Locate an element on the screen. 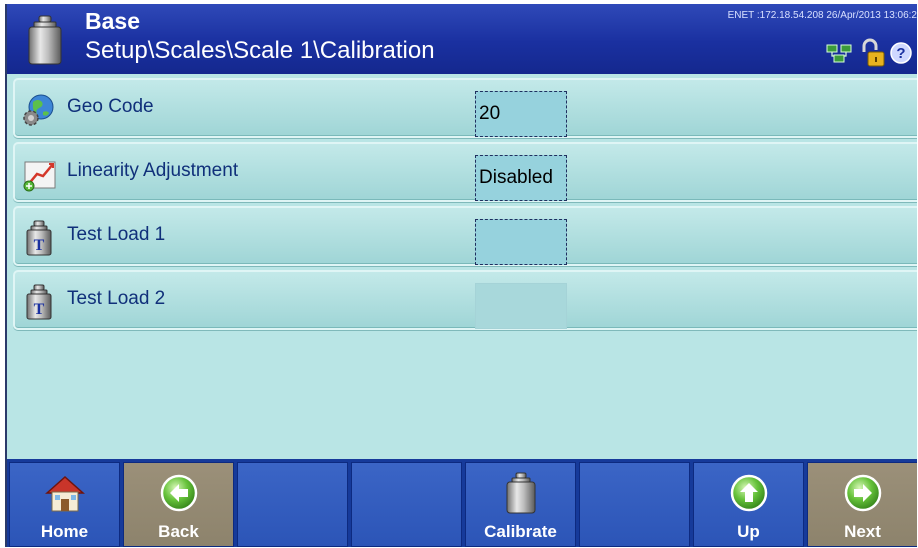 The height and width of the screenshot is (548, 918). app-title: Base is located at coordinates (112, 21).